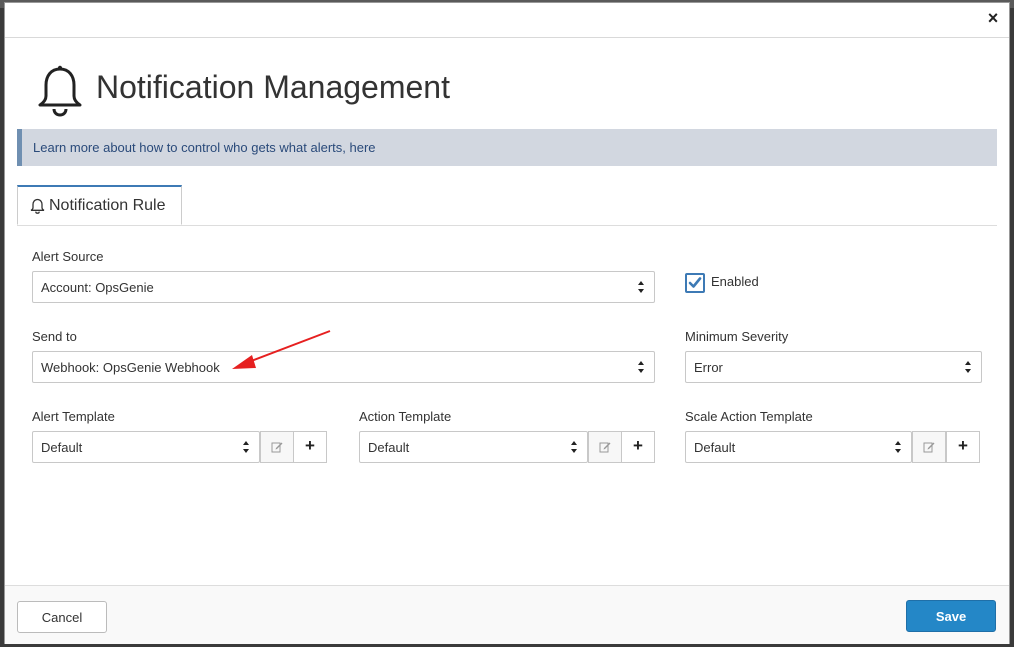 Image resolution: width=1014 pixels, height=647 pixels. Describe the element at coordinates (389, 447) in the screenshot. I see `action-template-value: Default` at that location.